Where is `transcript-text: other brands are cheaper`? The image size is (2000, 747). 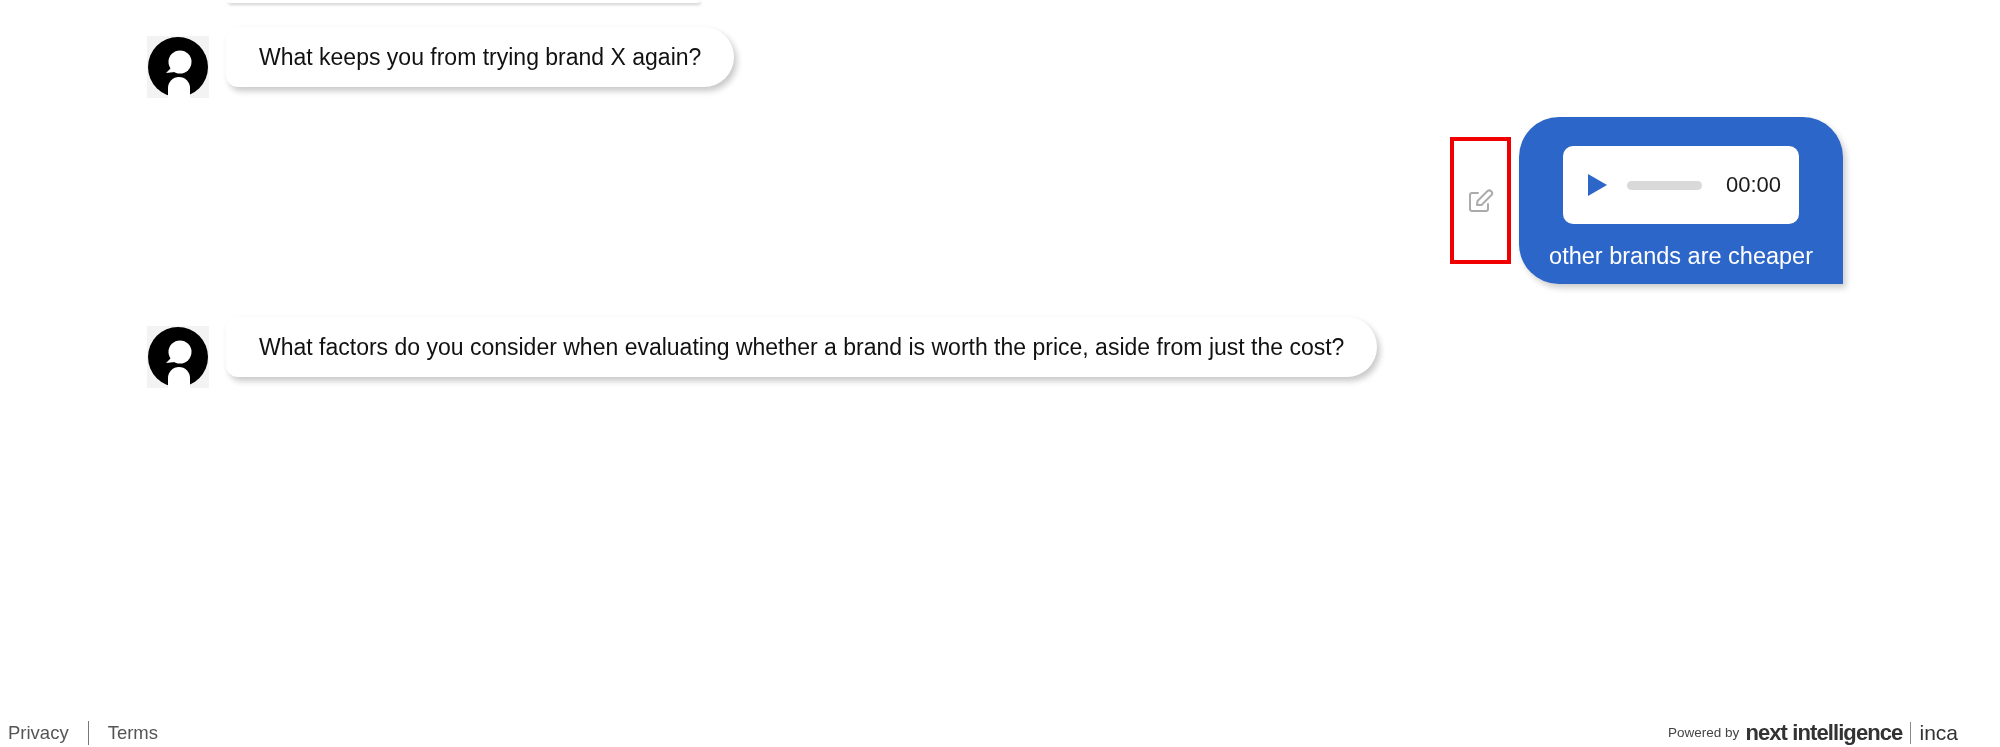
transcript-text: other brands are cheaper is located at coordinates (1681, 256).